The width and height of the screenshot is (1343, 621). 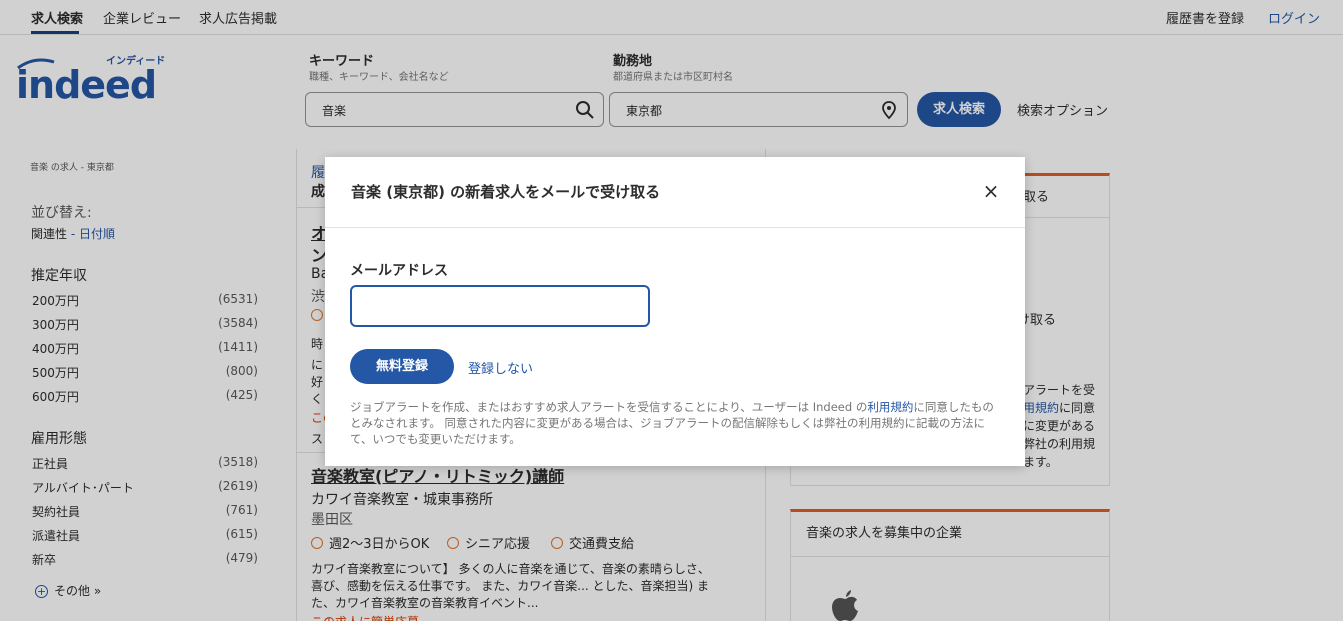 I want to click on skip-signup-link: 登録しない, so click(x=500, y=367).